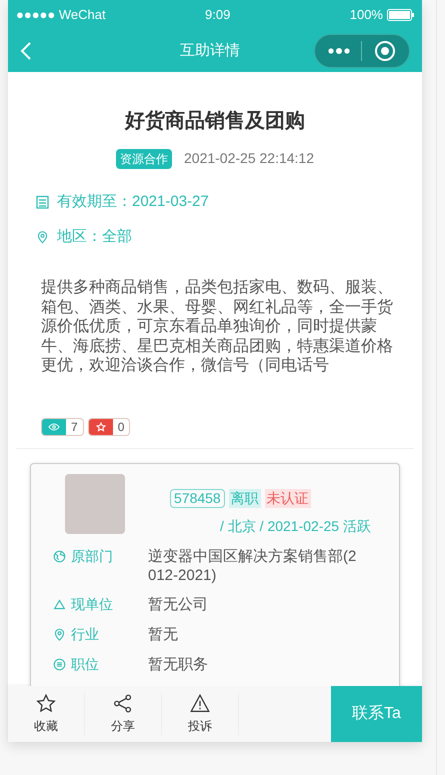 This screenshot has width=445, height=775. Describe the element at coordinates (92, 604) in the screenshot. I see `field-label: 现单位` at that location.